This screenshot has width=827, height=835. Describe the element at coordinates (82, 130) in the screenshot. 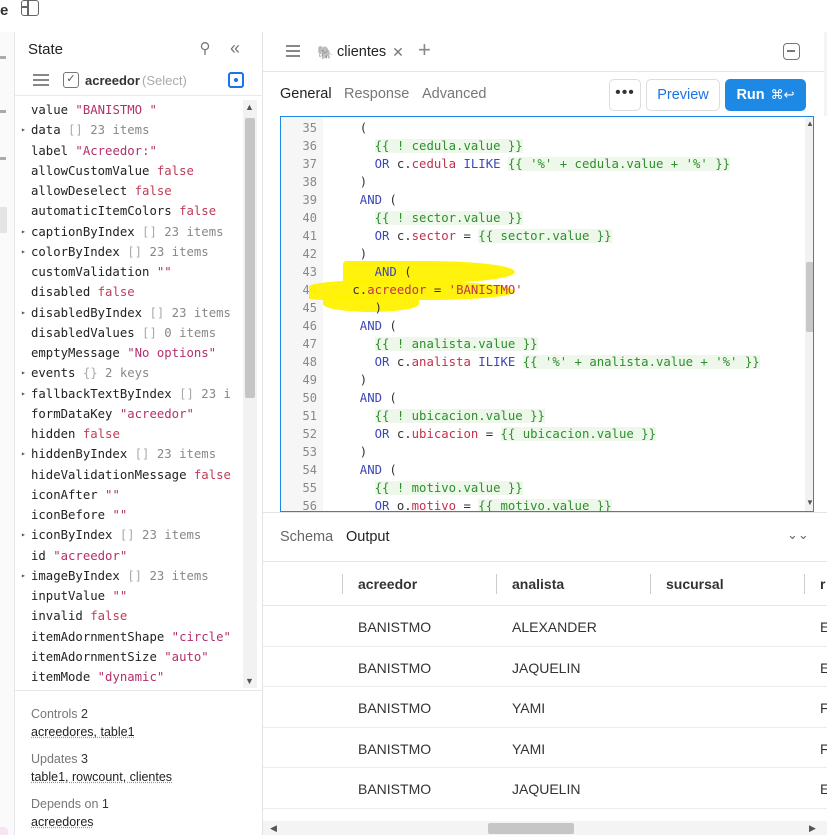

I see `state-property-row: ▸ data [] 23 items` at that location.